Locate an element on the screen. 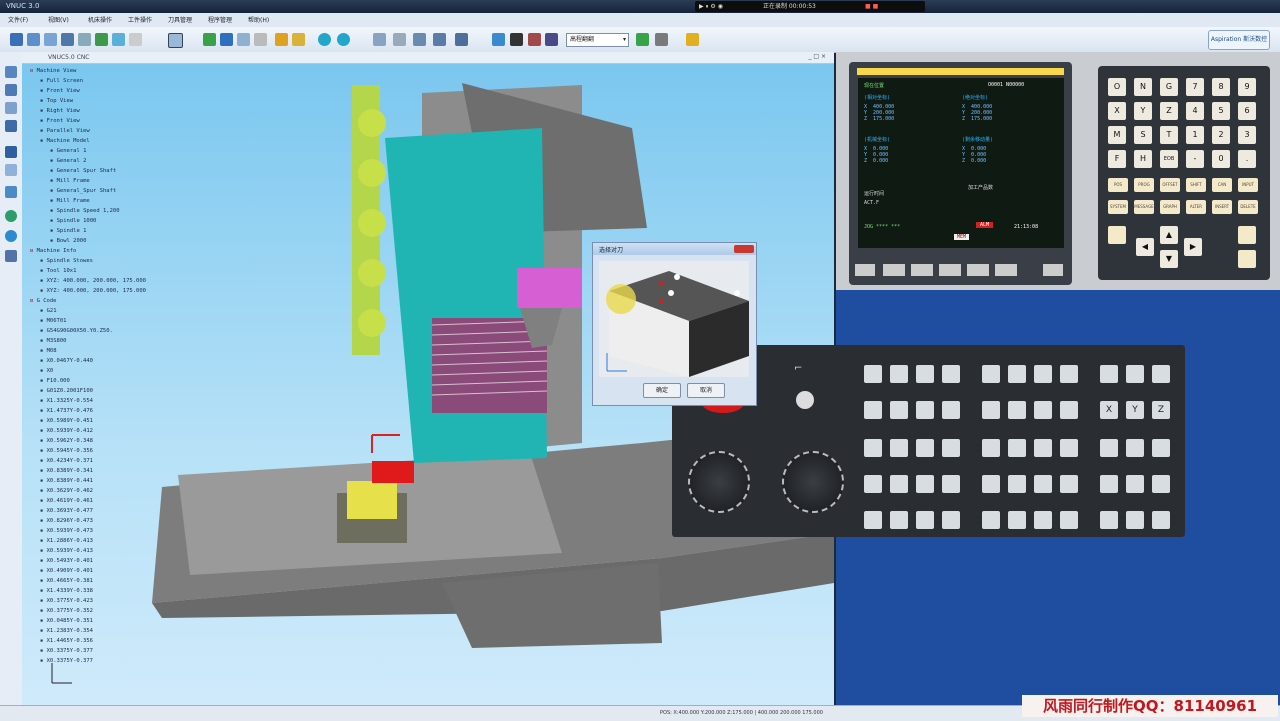 Image resolution: width=1280 pixels, height=721 pixels. open-icon is located at coordinates (33, 39).